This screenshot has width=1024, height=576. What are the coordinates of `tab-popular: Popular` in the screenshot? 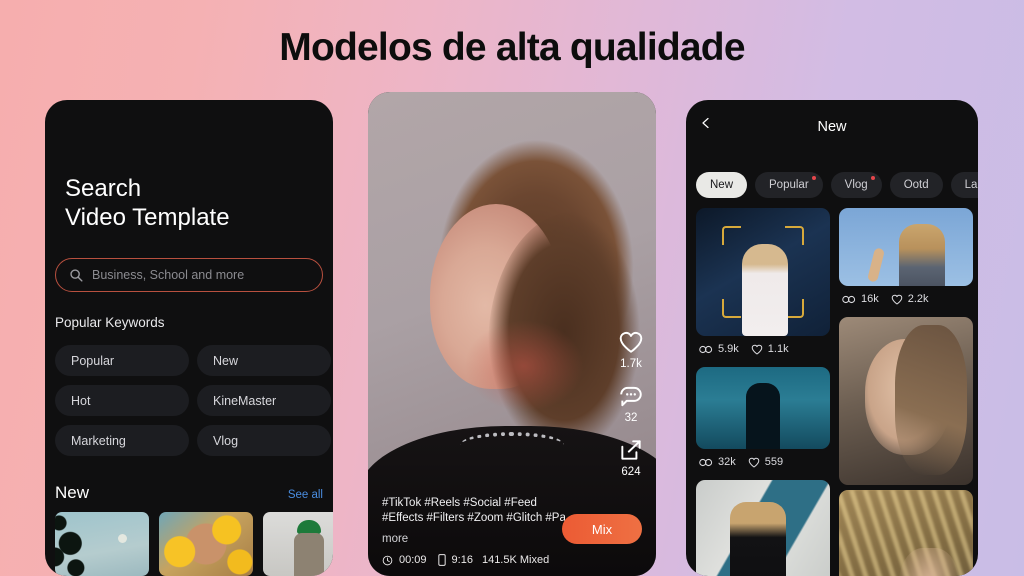 It's located at (789, 185).